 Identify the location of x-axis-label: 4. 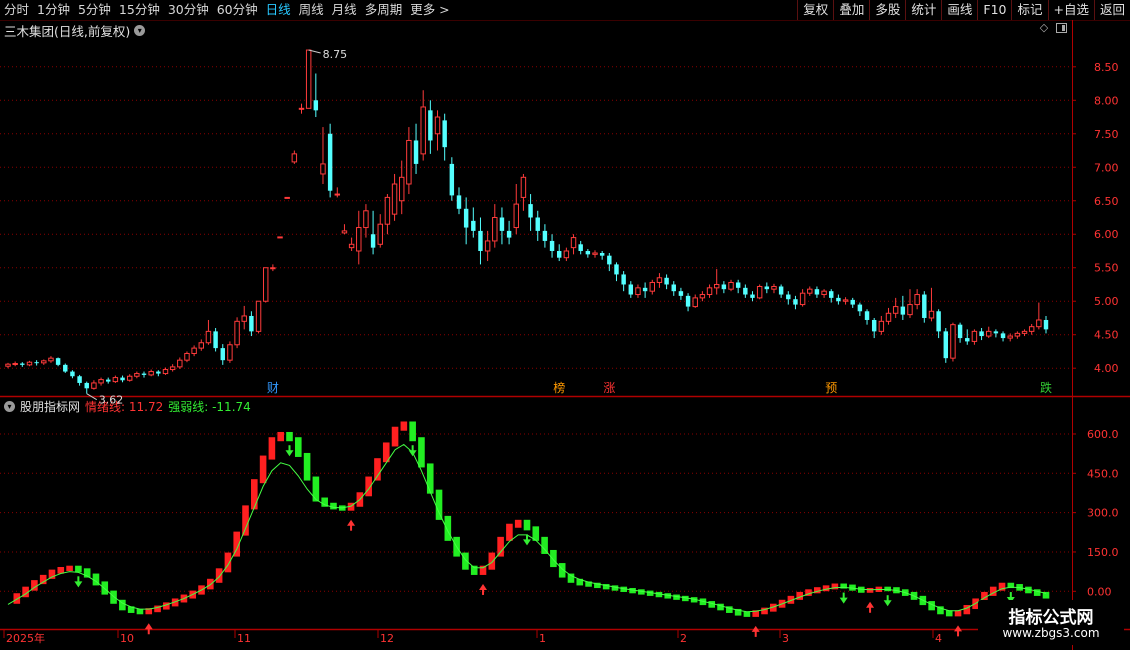
(938, 638).